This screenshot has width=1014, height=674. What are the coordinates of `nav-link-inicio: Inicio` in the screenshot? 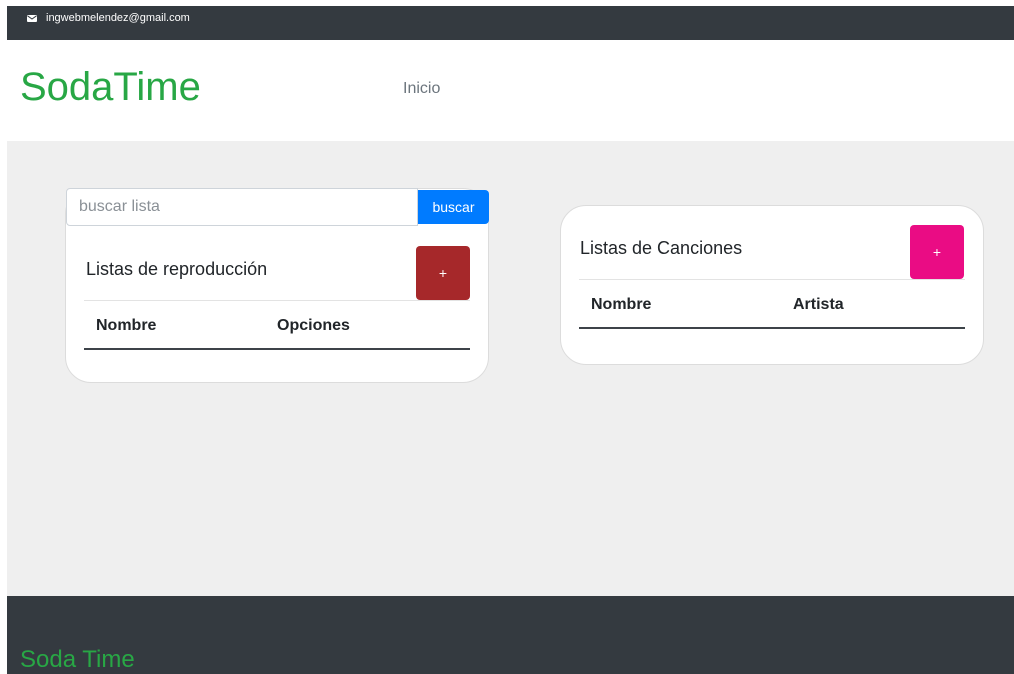 It's located at (421, 89).